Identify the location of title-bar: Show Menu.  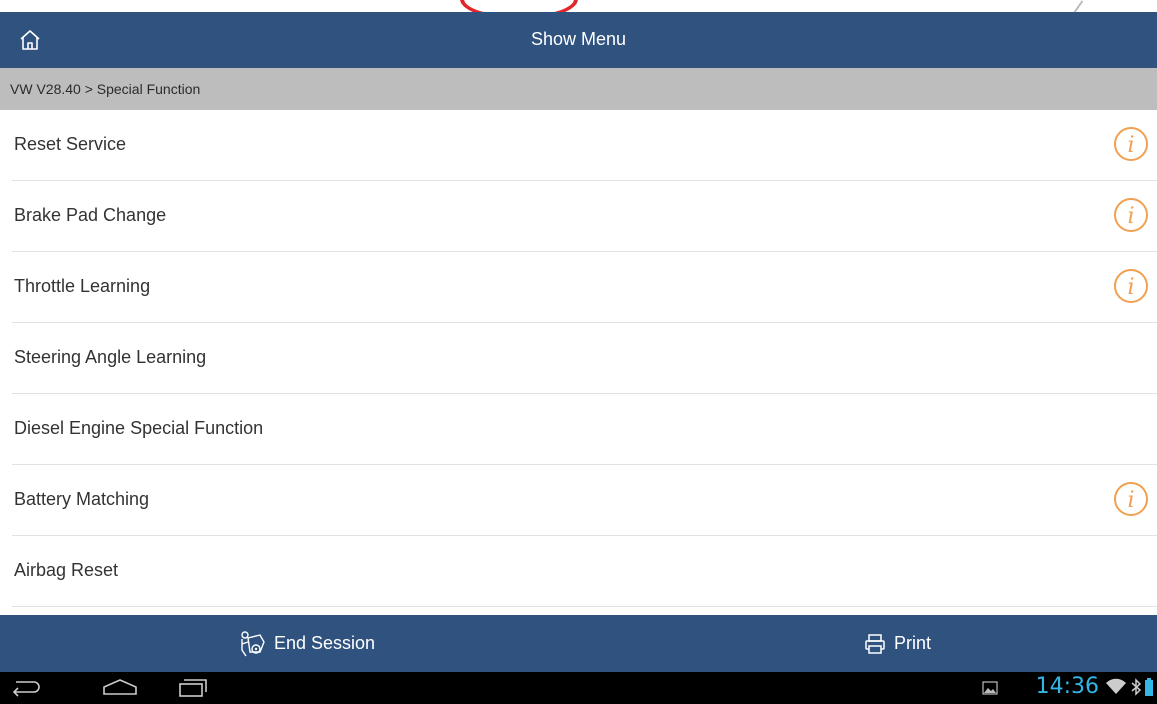
(578, 40).